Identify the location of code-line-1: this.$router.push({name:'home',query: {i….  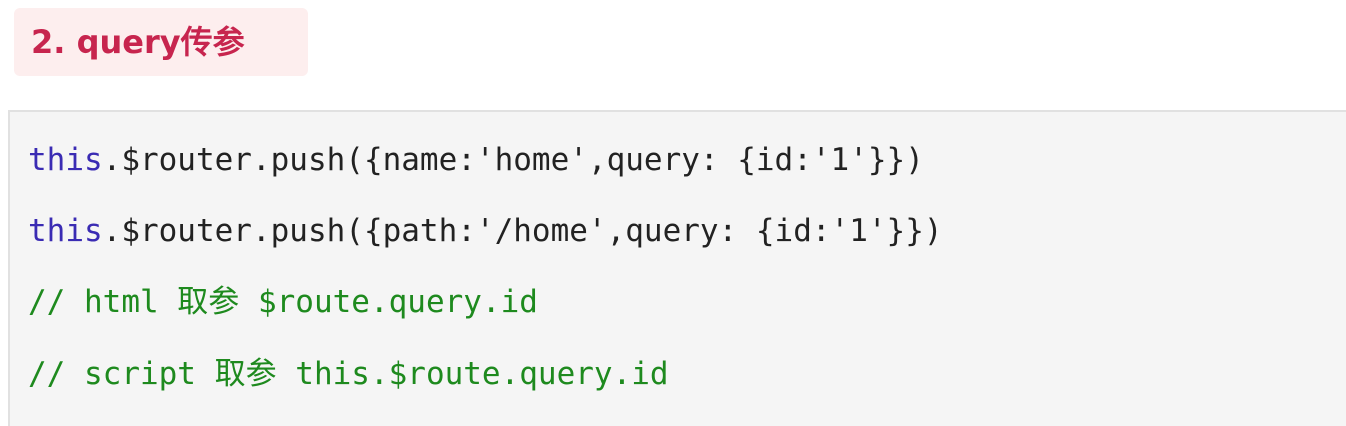
(476, 160).